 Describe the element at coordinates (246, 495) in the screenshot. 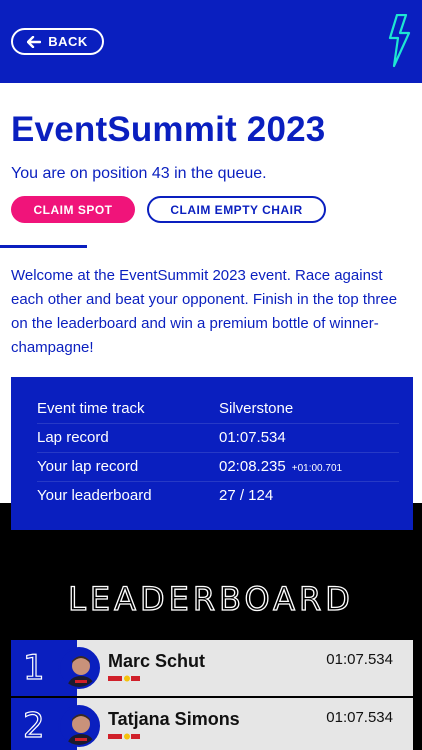

I see `info-value: 27 / 124` at that location.